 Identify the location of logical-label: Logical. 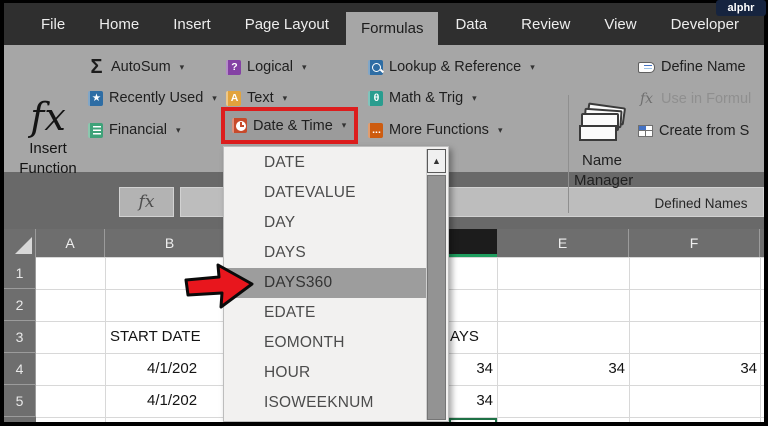
(270, 67).